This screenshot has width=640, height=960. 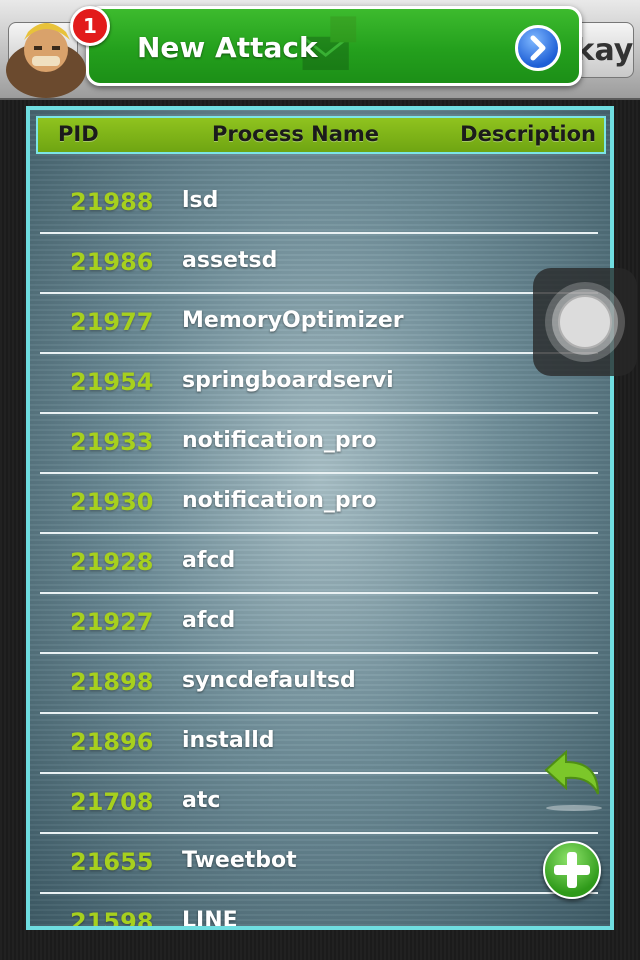 I want to click on table-row: 21896 installd, so click(x=320, y=744).